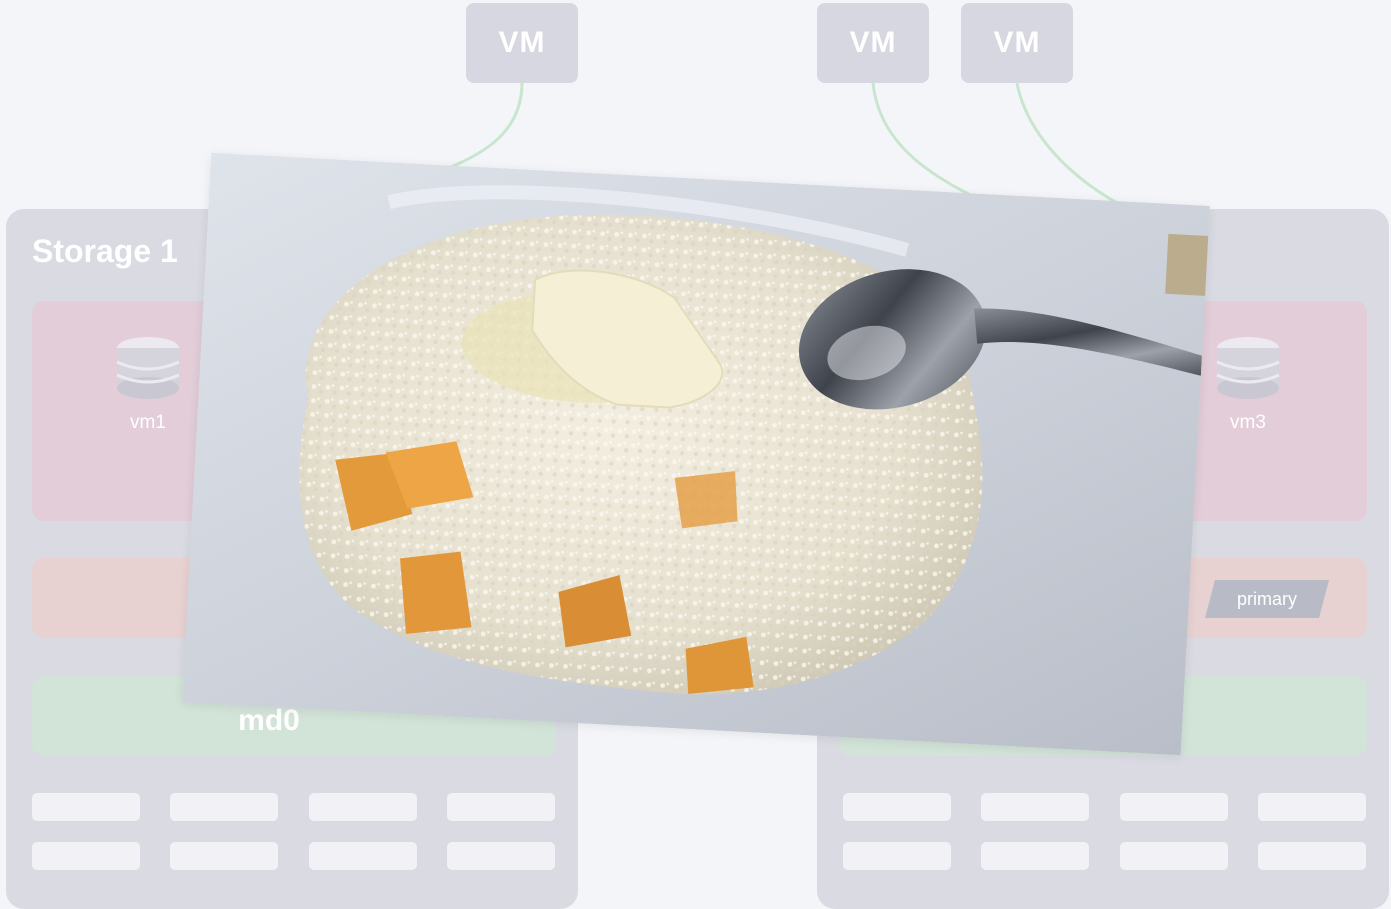 The image size is (1391, 909). Describe the element at coordinates (476, 129) in the screenshot. I see `connector-vm-left` at that location.